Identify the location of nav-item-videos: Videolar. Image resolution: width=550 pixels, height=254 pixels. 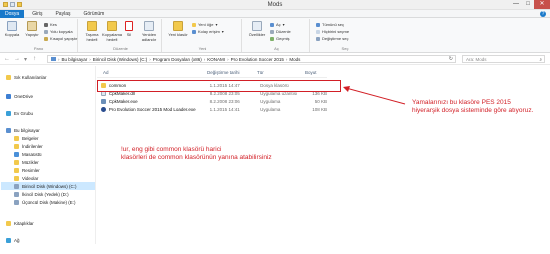
(26, 178).